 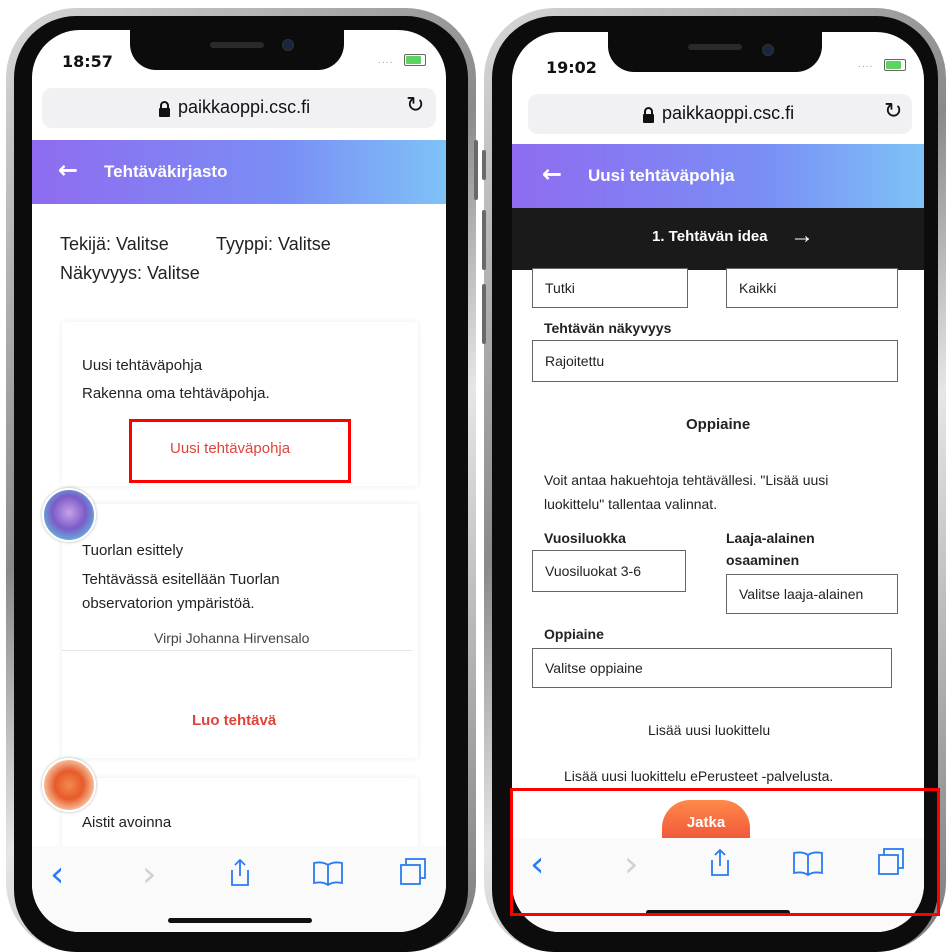 I want to click on subject-label: Oppiaine, so click(x=574, y=634).